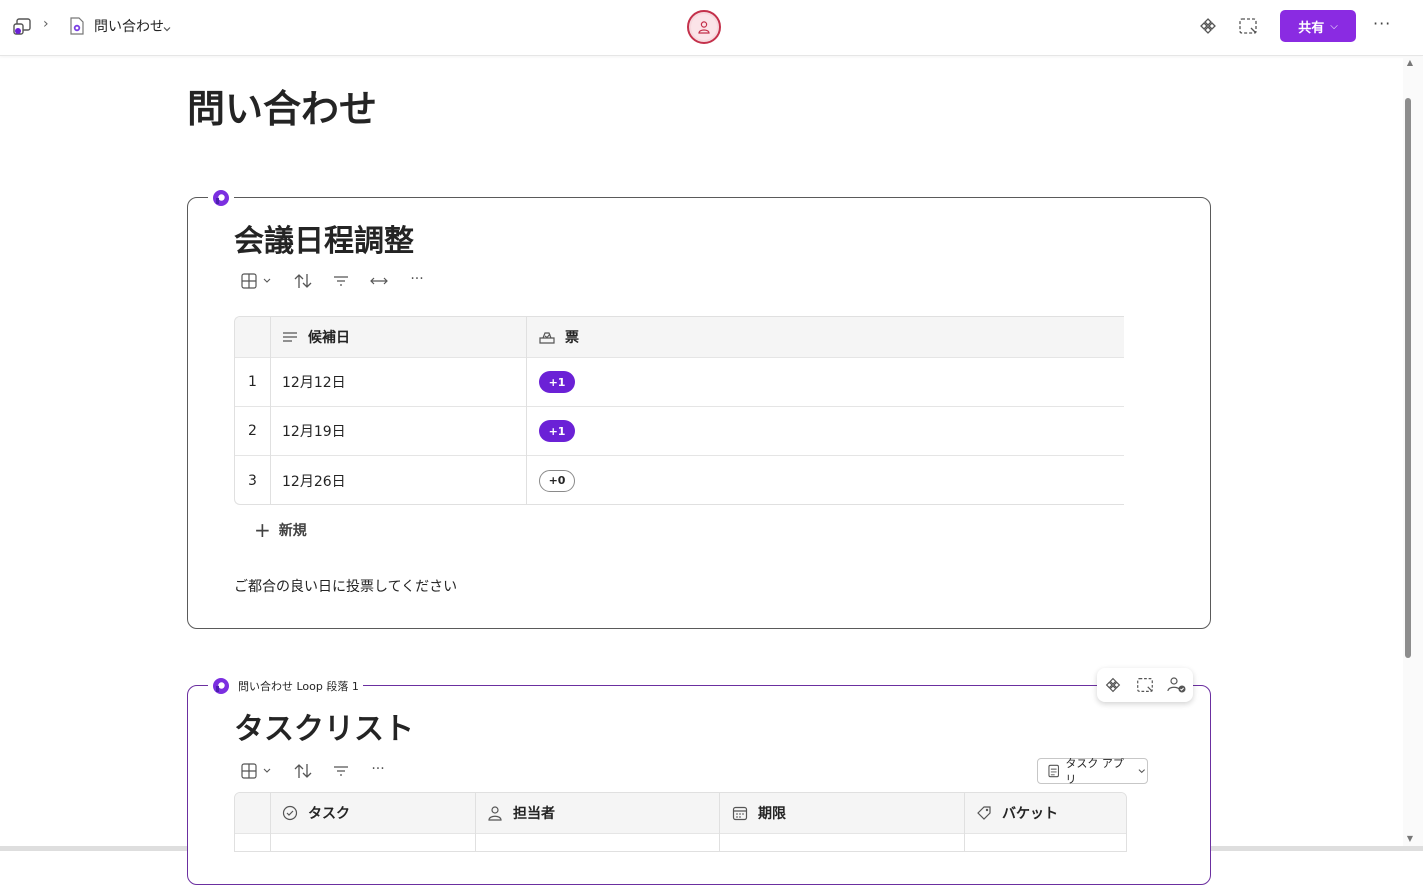 Image resolution: width=1423 pixels, height=885 pixels. I want to click on vote-button: +0, so click(557, 480).